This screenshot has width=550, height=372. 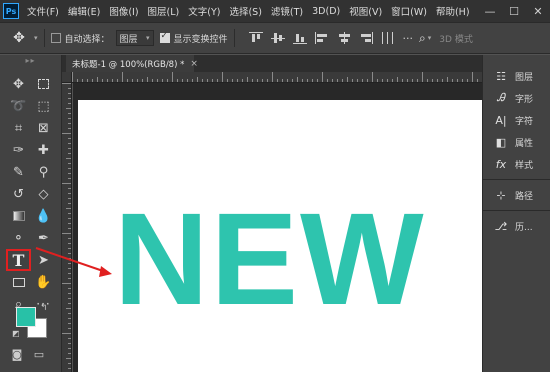 I want to click on menu-filter: 滤镜(T), so click(x=287, y=11).